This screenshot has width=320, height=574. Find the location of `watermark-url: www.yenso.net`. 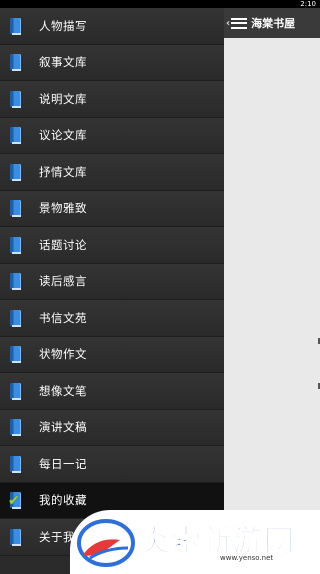

watermark-url: www.yenso.net is located at coordinates (247, 558).